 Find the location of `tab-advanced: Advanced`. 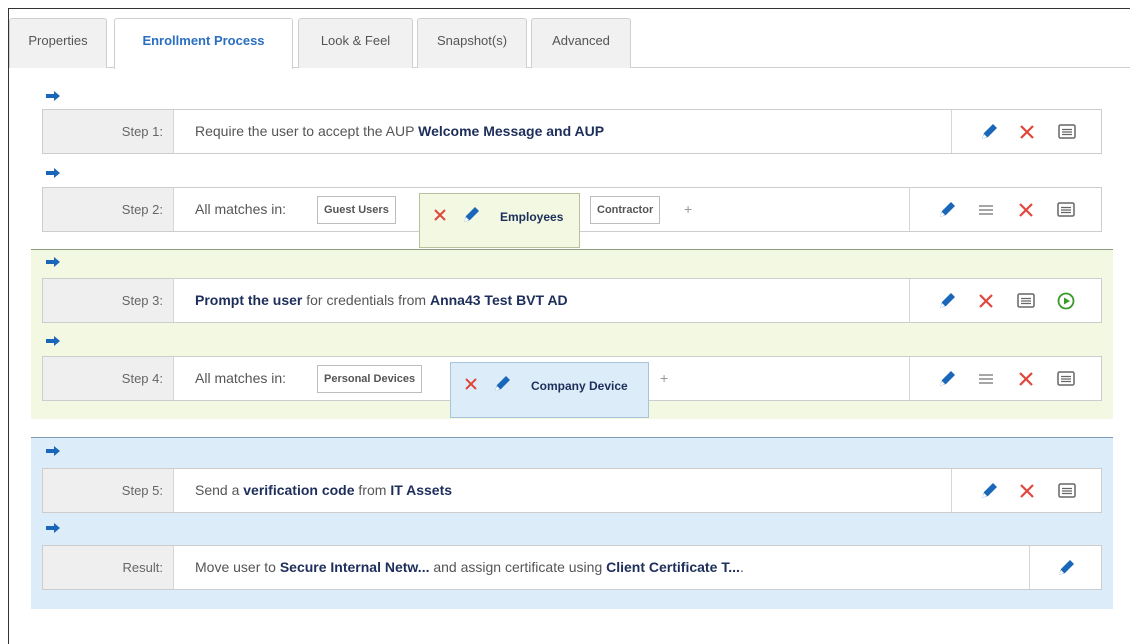

tab-advanced: Advanced is located at coordinates (581, 43).